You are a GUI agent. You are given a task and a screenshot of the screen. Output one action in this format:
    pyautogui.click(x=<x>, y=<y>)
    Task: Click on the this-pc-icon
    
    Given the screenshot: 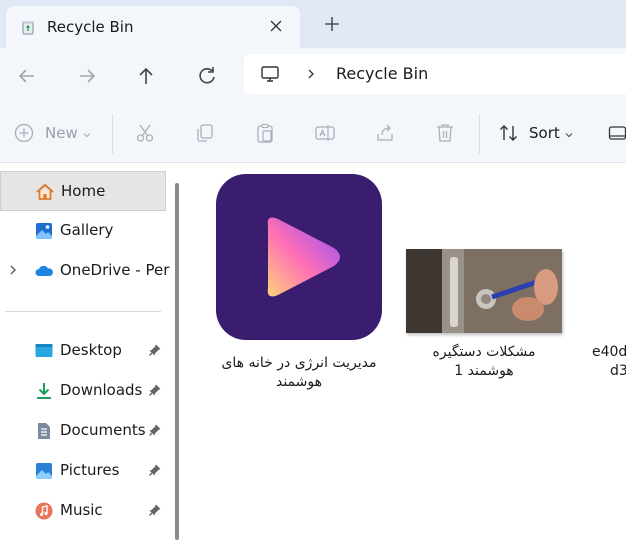 What is the action you would take?
    pyautogui.click(x=270, y=74)
    